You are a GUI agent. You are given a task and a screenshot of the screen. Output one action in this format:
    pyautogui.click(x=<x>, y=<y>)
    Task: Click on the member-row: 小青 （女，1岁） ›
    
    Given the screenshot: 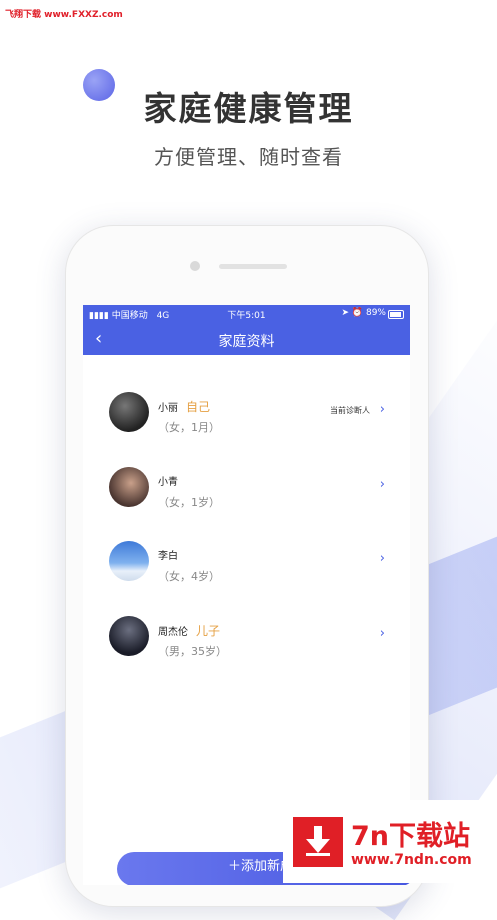 What is the action you would take?
    pyautogui.click(x=246, y=497)
    